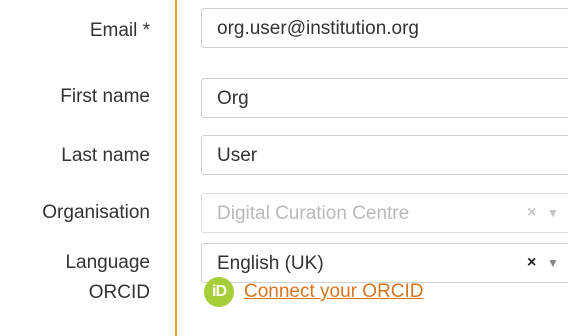 The width and height of the screenshot is (568, 336). What do you see at coordinates (334, 292) in the screenshot?
I see `connect-orcid-link: Connect your ORCID` at bounding box center [334, 292].